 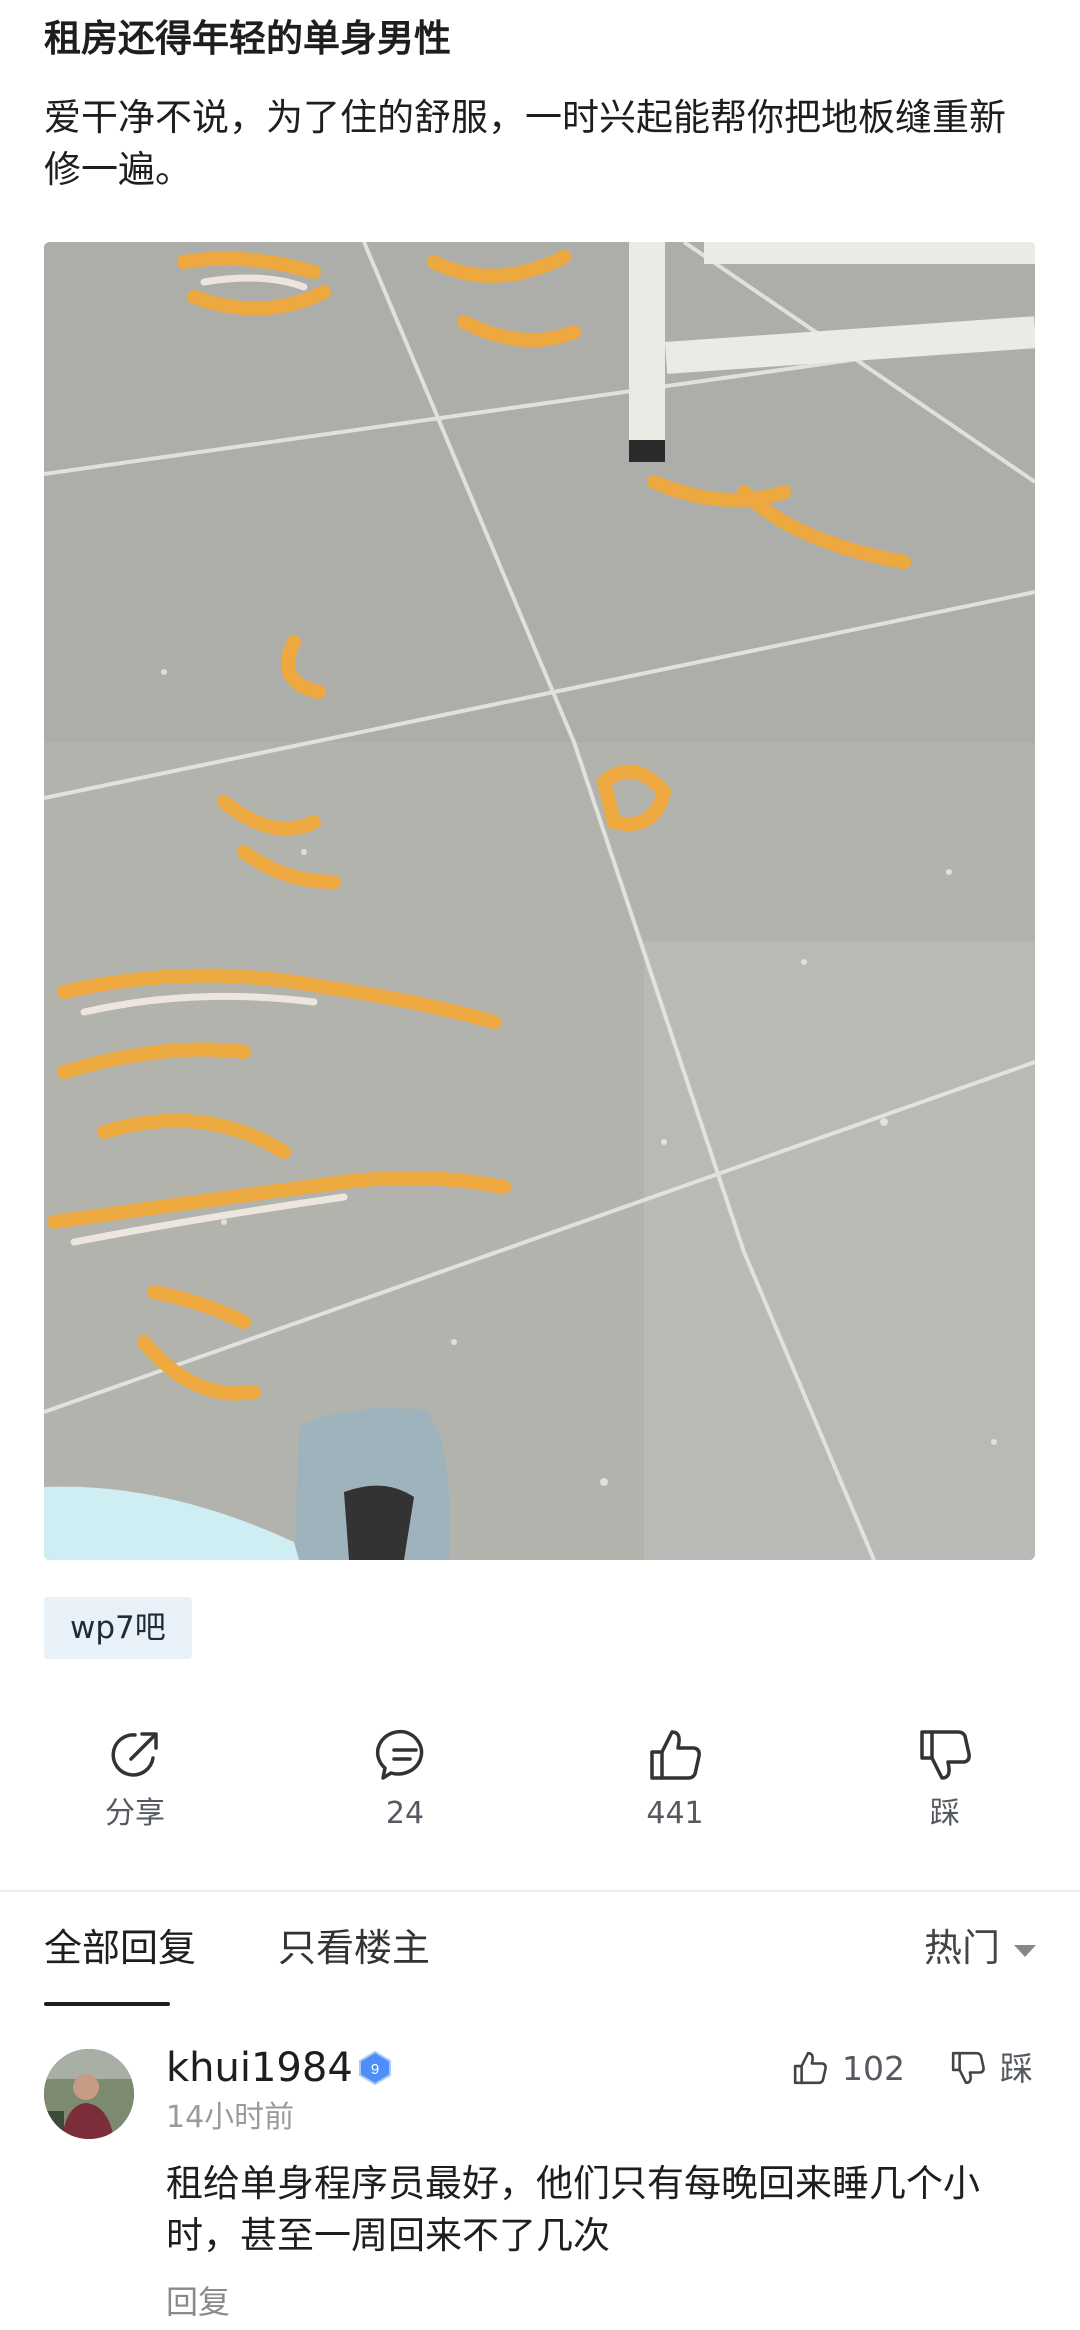 I want to click on forum-tag: wp7吧, so click(x=118, y=1628).